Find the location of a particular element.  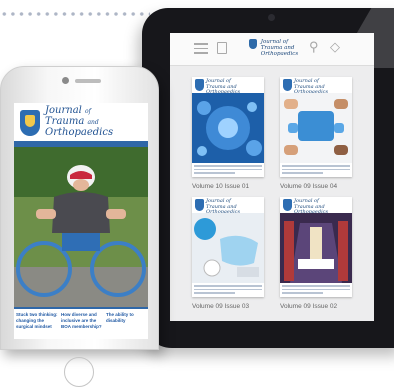

cover-art-mask is located at coordinates (228, 248).